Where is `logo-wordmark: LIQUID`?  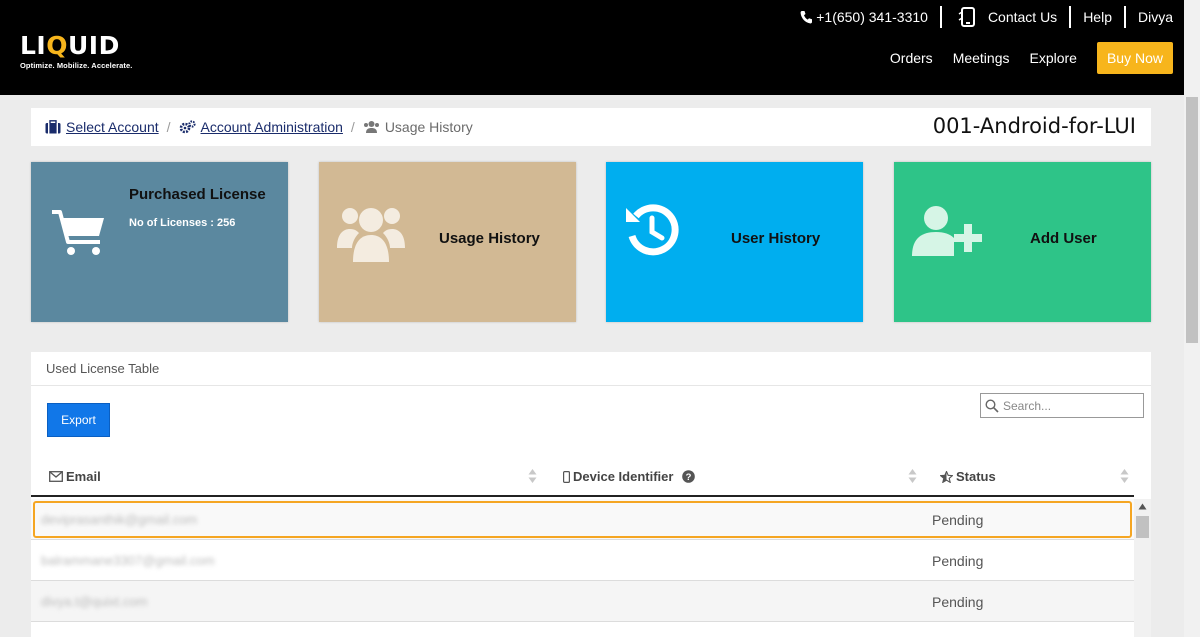
logo-wordmark: LIQUID is located at coordinates (70, 45).